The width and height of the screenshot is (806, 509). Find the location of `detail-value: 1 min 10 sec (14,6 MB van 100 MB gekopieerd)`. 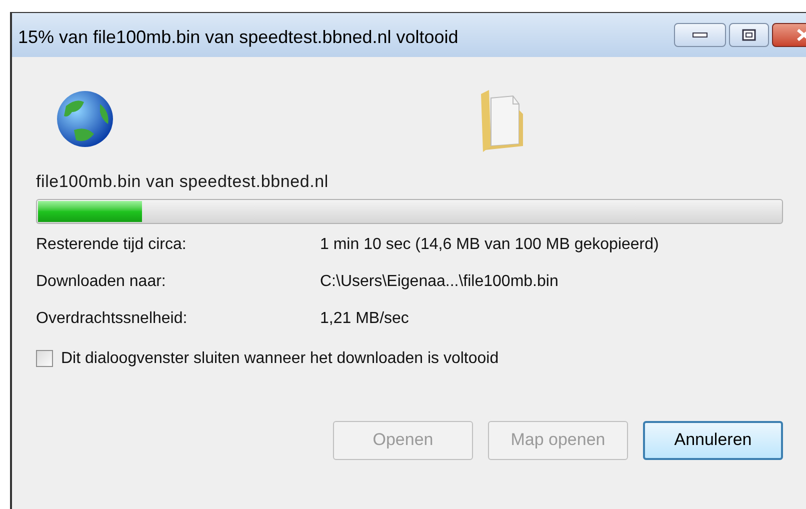

detail-value: 1 min 10 sec (14,6 MB van 100 MB gekopieerd) is located at coordinates (489, 244).